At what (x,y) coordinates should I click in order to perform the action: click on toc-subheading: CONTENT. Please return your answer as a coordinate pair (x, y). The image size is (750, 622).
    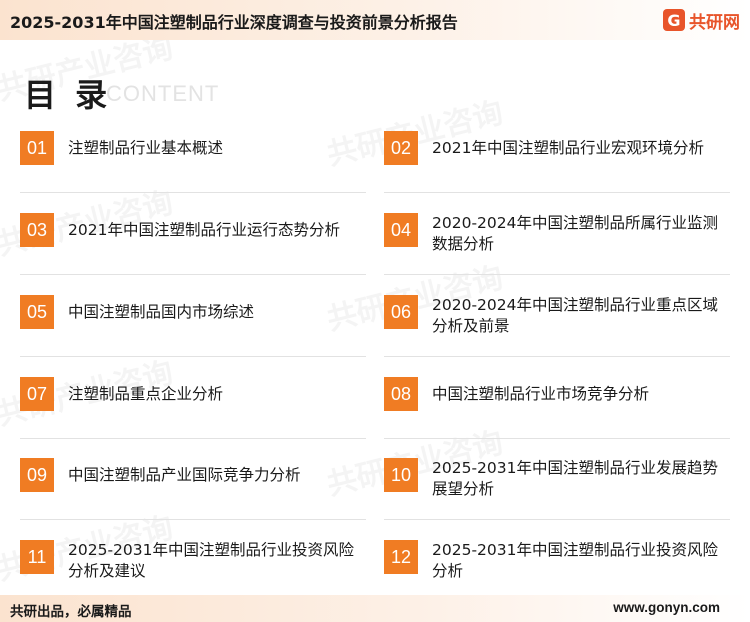
    Looking at the image, I should click on (163, 93).